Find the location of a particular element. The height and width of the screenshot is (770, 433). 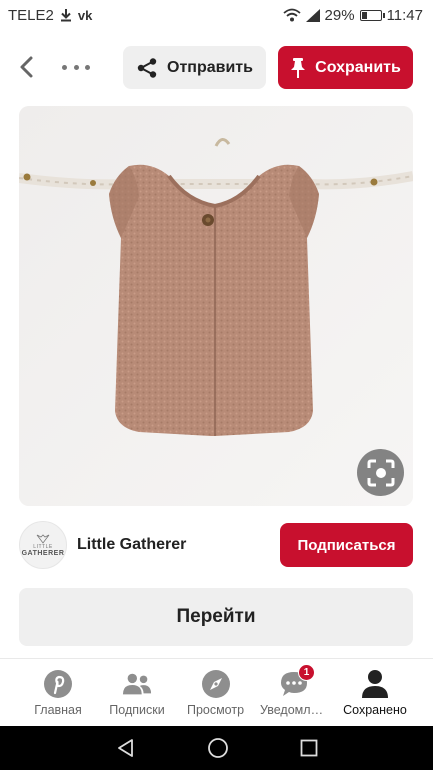

system-home-icon is located at coordinates (218, 748).